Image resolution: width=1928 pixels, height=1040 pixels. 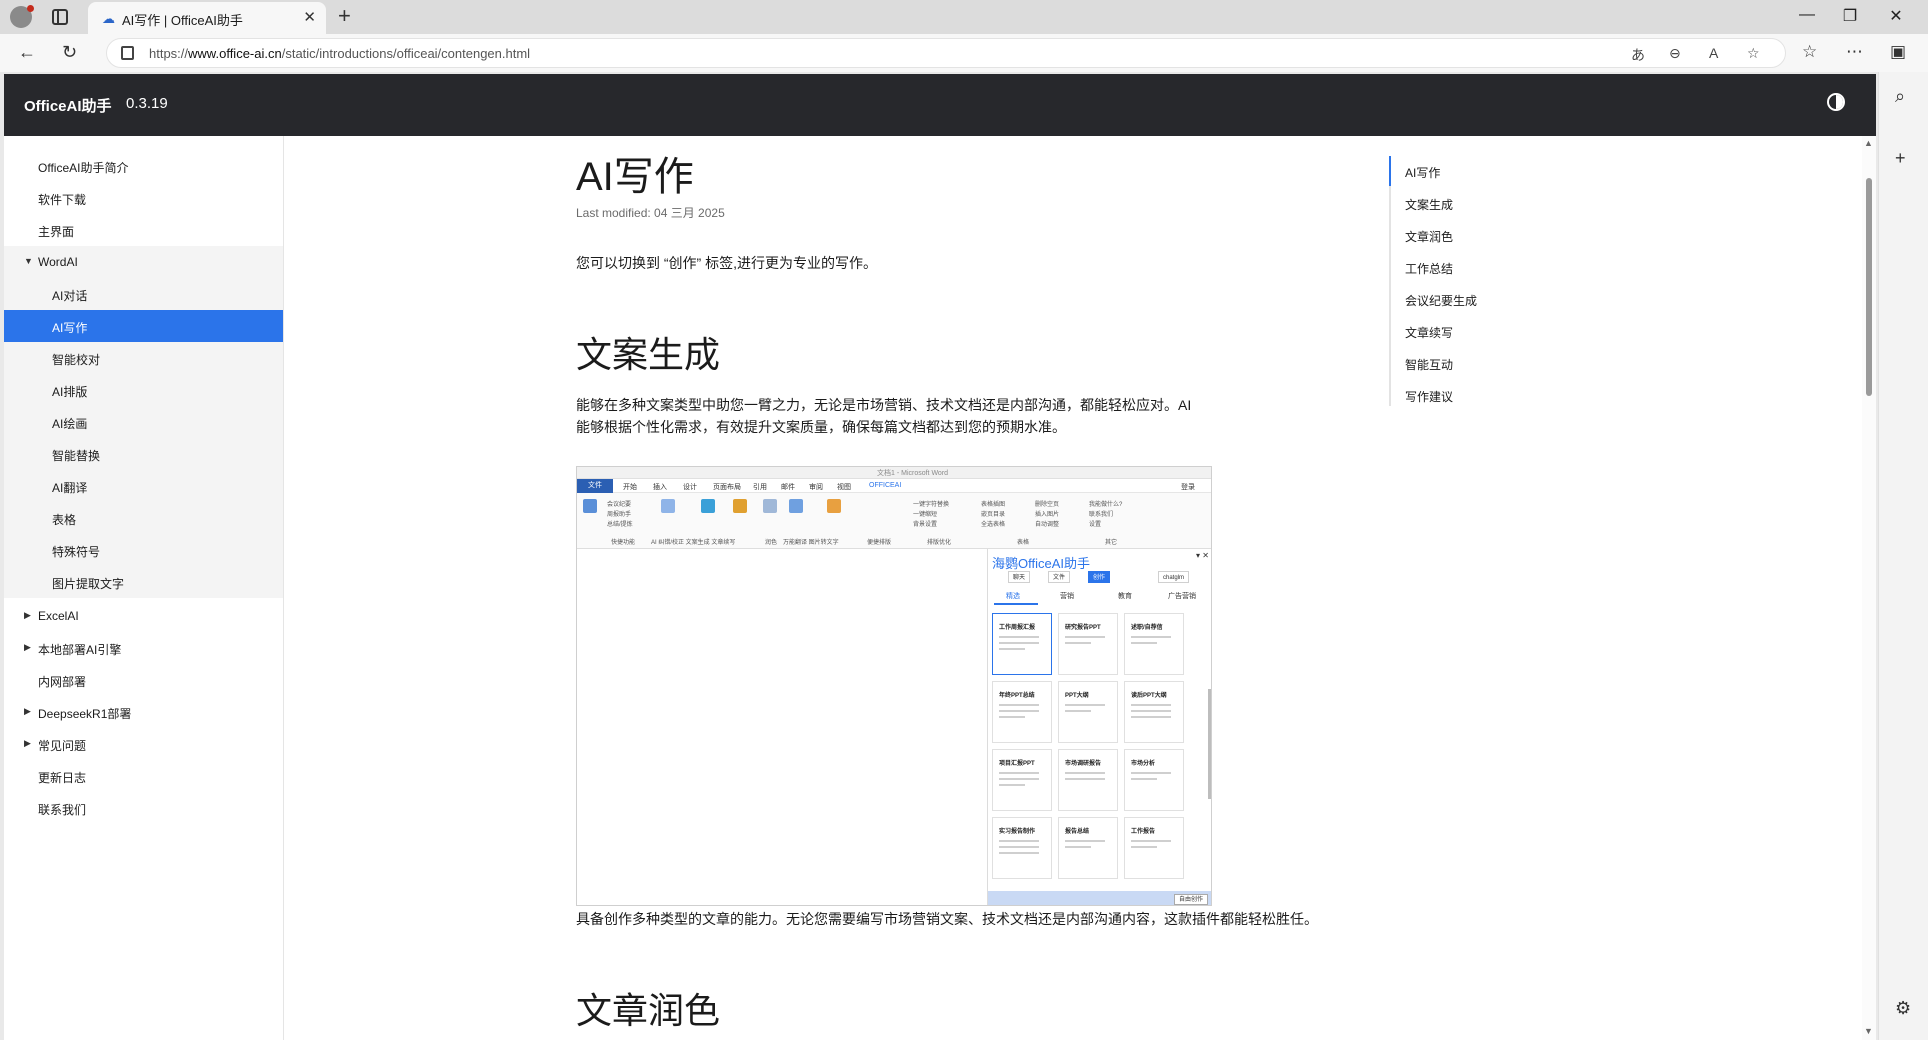 What do you see at coordinates (143, 744) in the screenshot?
I see `sidebar-item-faq: ▶ 常见问题` at bounding box center [143, 744].